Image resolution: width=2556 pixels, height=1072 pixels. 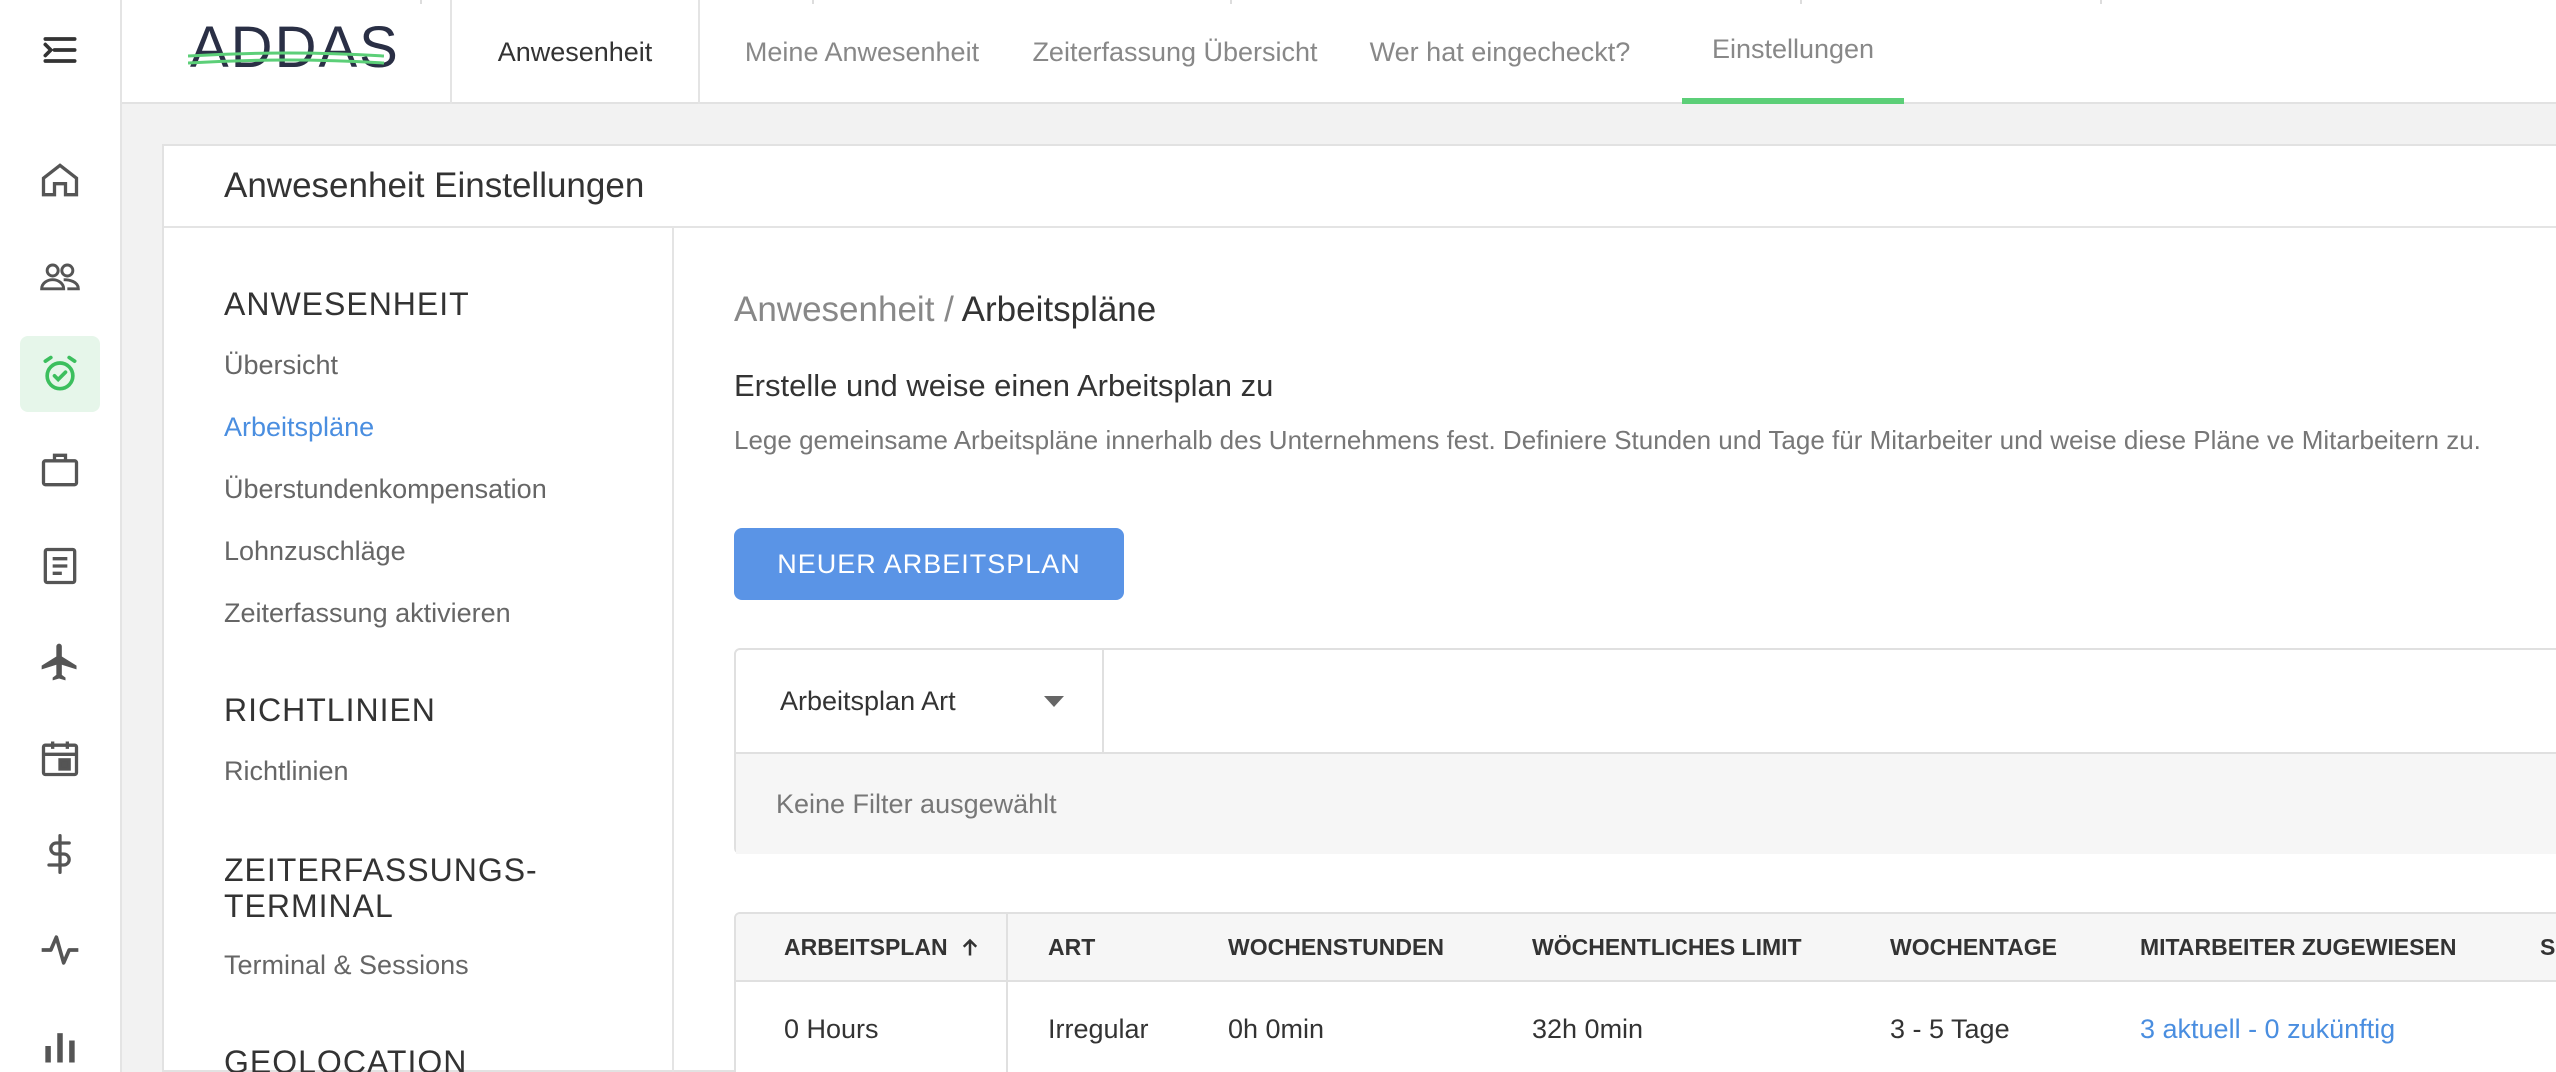 I want to click on subnav-item-richtlinien: Richtlinien, so click(x=286, y=771).